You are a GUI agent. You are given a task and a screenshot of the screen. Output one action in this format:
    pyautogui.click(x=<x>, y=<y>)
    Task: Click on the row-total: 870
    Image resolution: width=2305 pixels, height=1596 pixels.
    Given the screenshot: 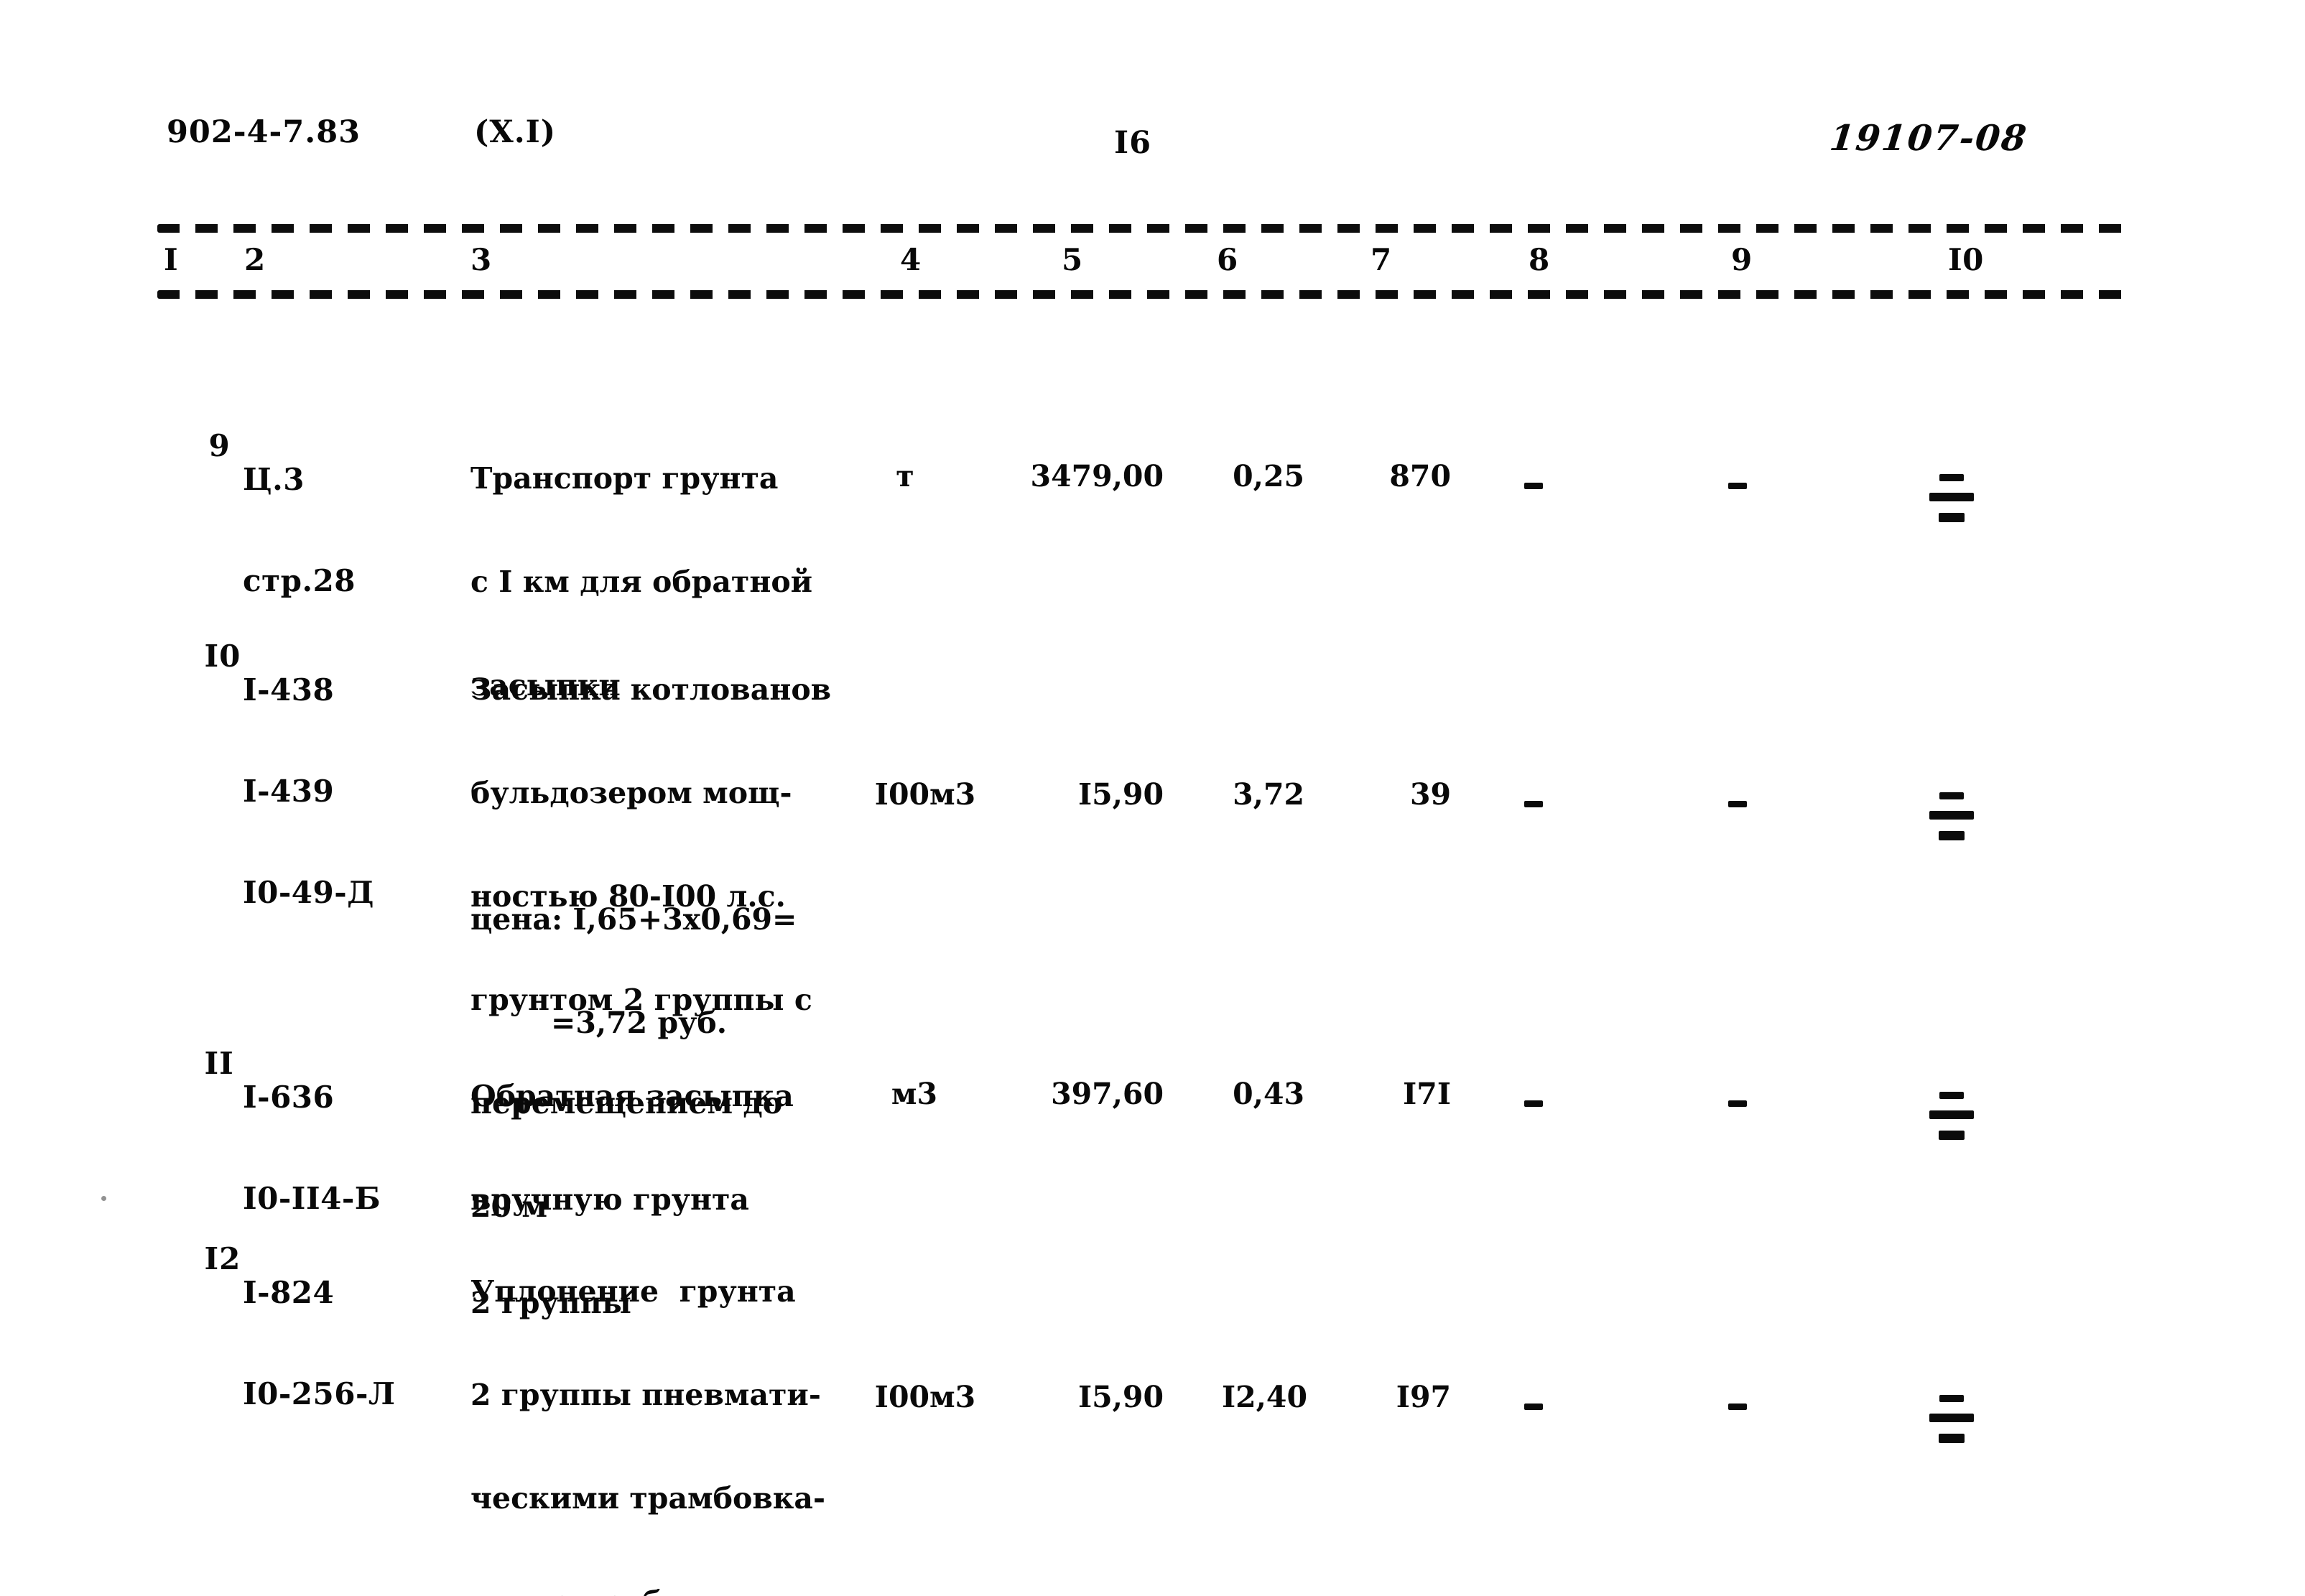 What is the action you would take?
    pyautogui.click(x=1420, y=476)
    